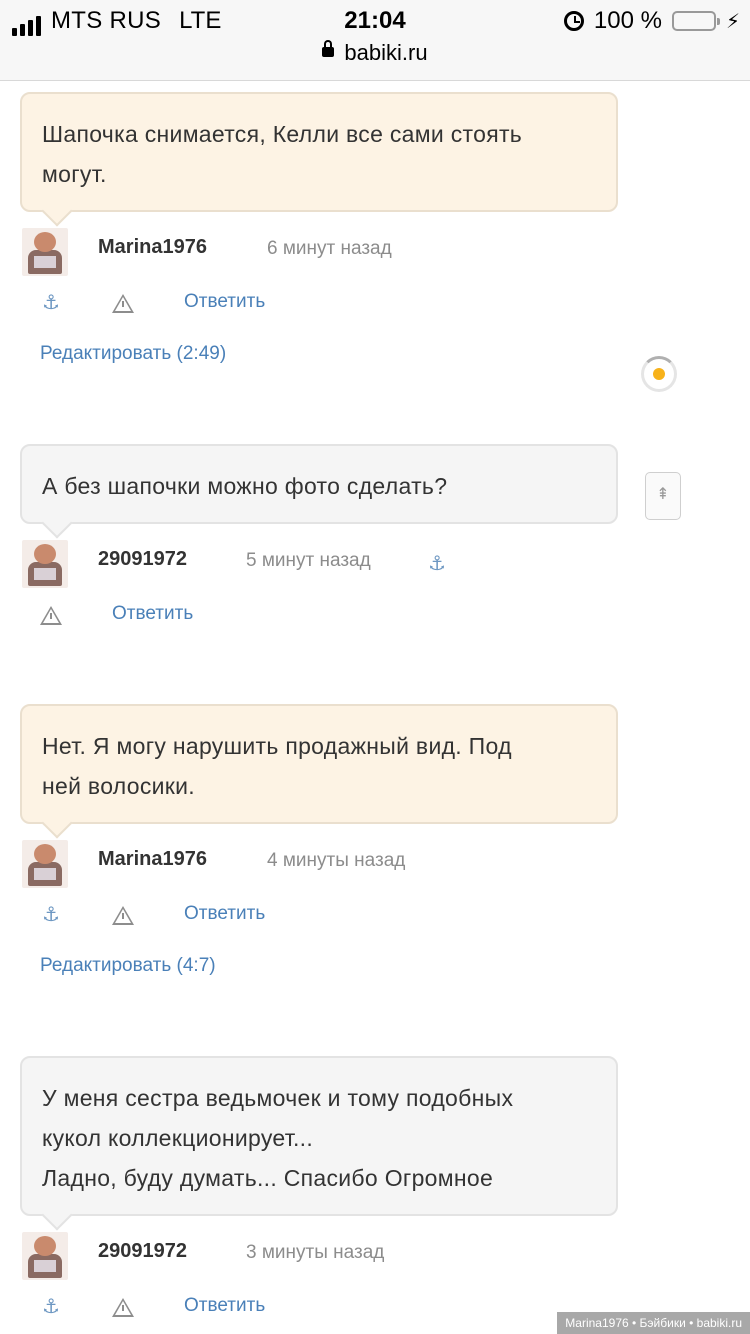 The image size is (750, 1334). I want to click on battery-percent: 100 %, so click(627, 20).